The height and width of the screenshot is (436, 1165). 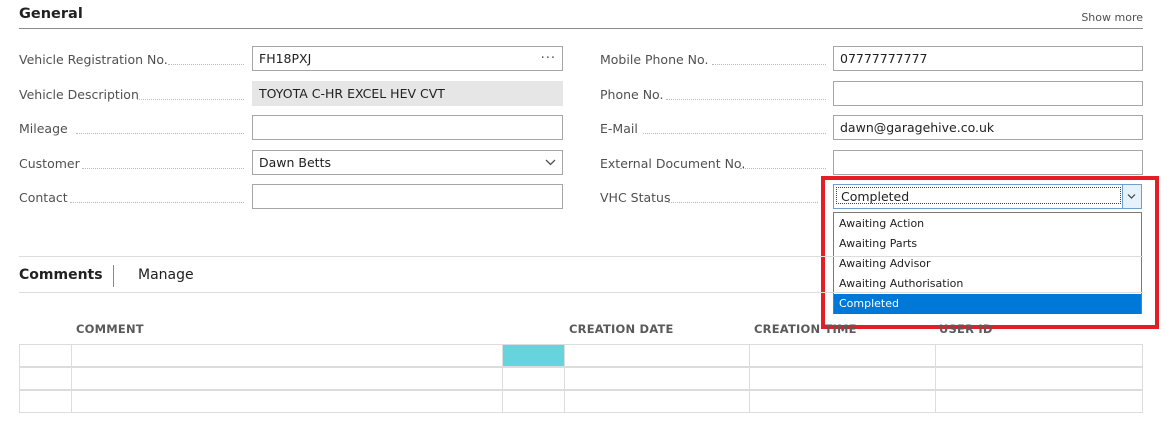 I want to click on column-header-creation-date: CREATION DATE, so click(x=621, y=329).